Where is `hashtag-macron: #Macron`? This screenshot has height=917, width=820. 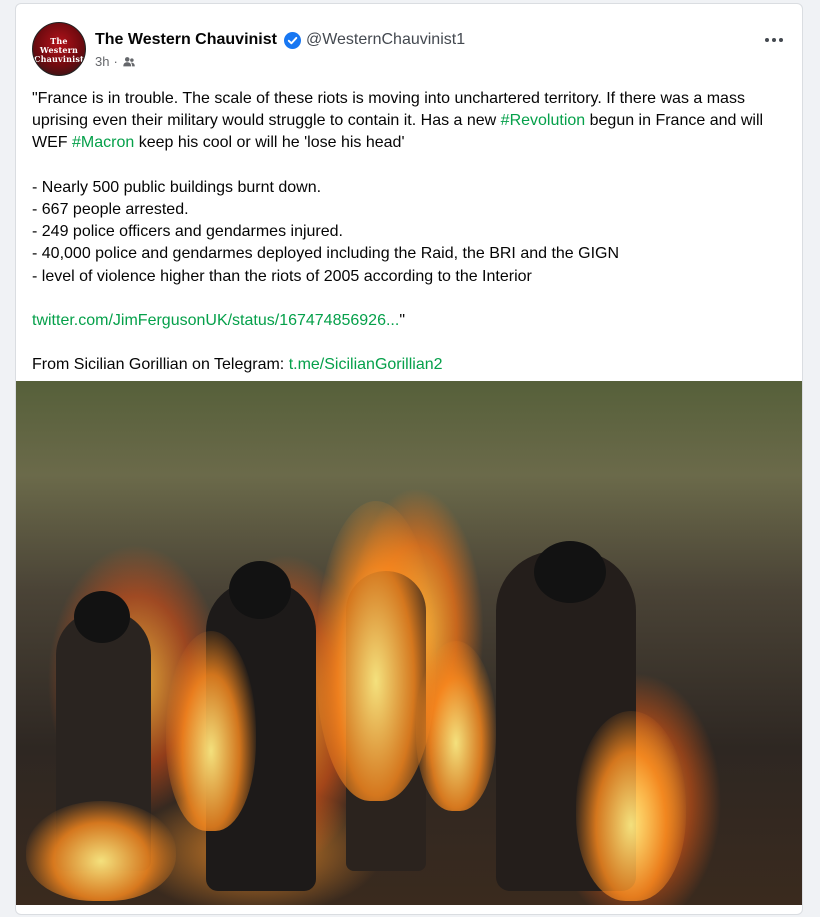
hashtag-macron: #Macron is located at coordinates (103, 142).